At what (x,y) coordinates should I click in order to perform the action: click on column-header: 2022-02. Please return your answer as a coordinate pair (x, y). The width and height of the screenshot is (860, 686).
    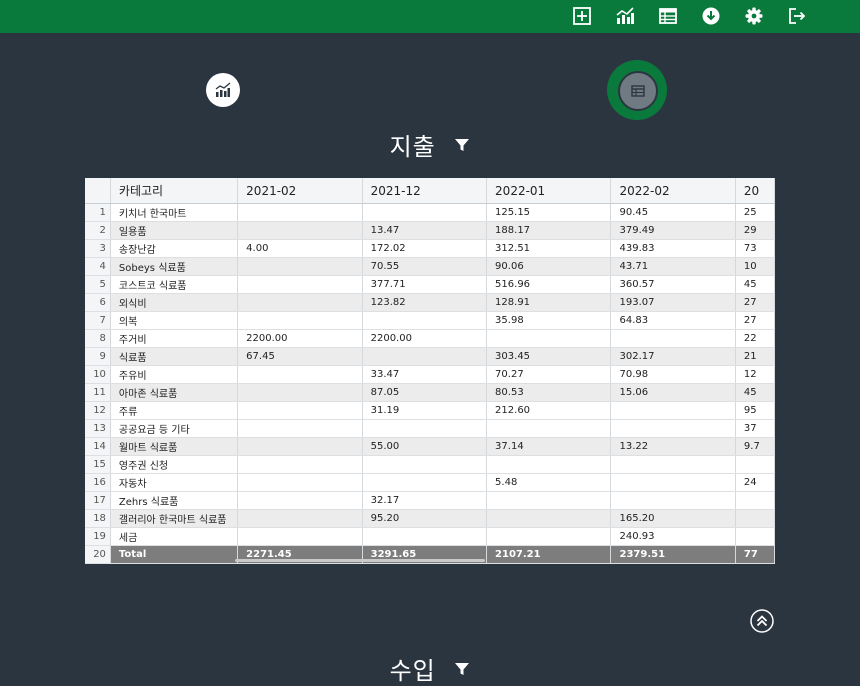
    Looking at the image, I should click on (673, 191).